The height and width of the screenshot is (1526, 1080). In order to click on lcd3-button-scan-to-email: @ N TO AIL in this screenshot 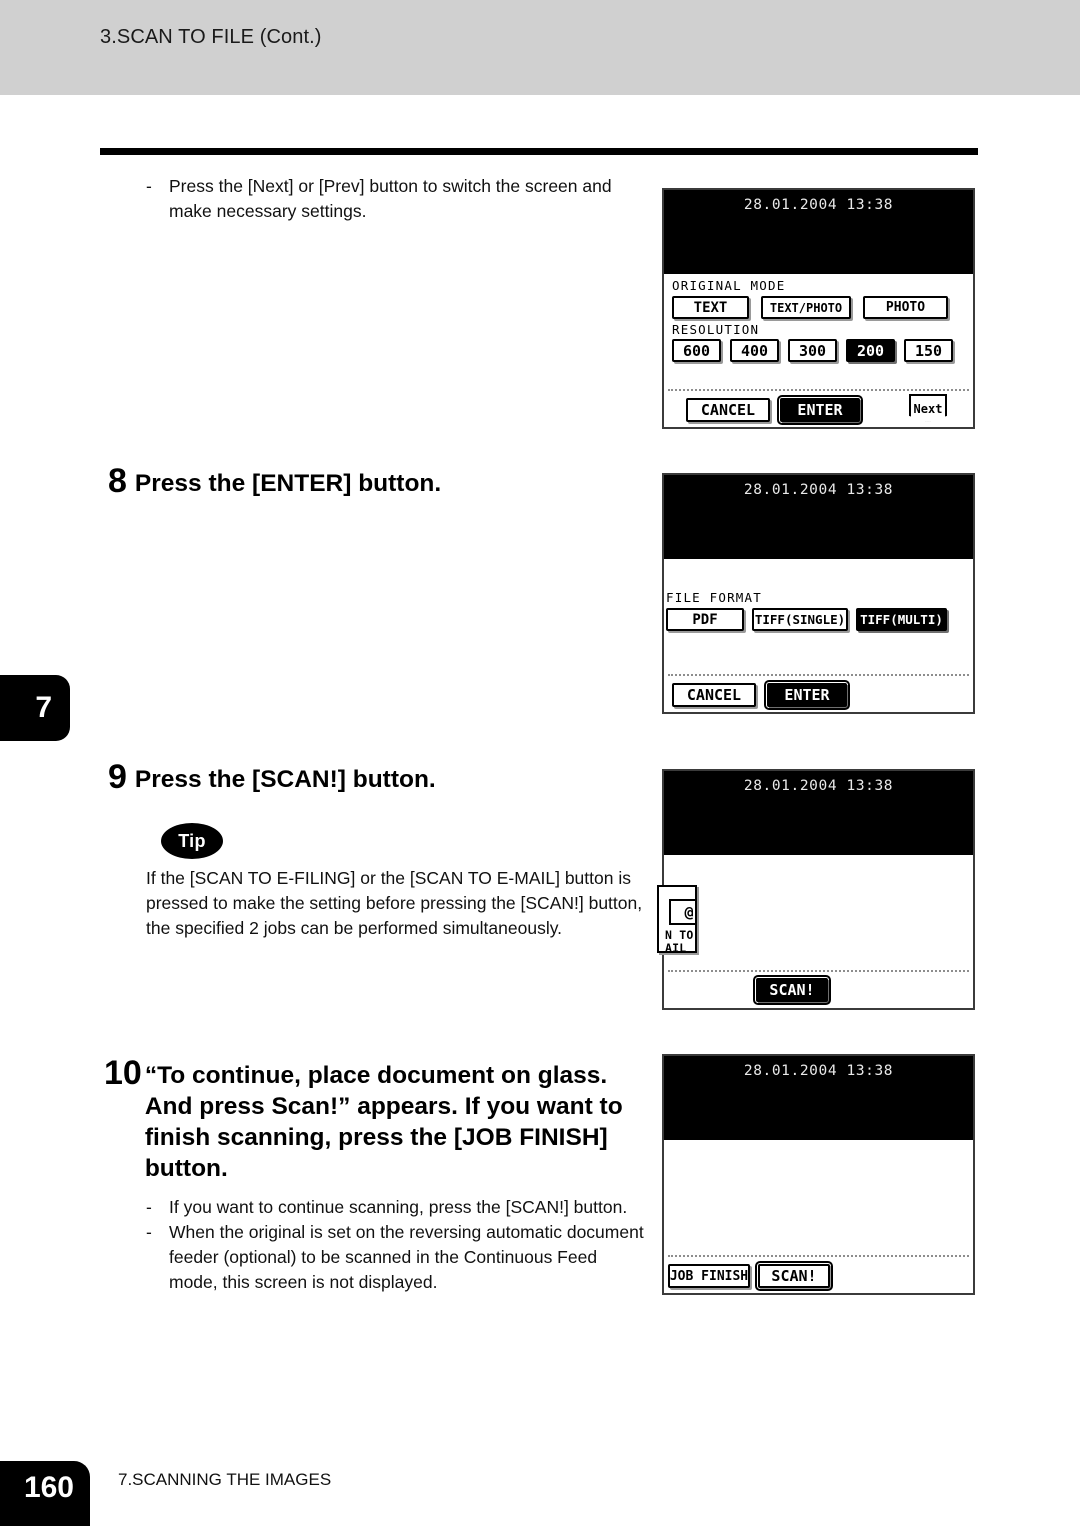, I will do `click(677, 919)`.